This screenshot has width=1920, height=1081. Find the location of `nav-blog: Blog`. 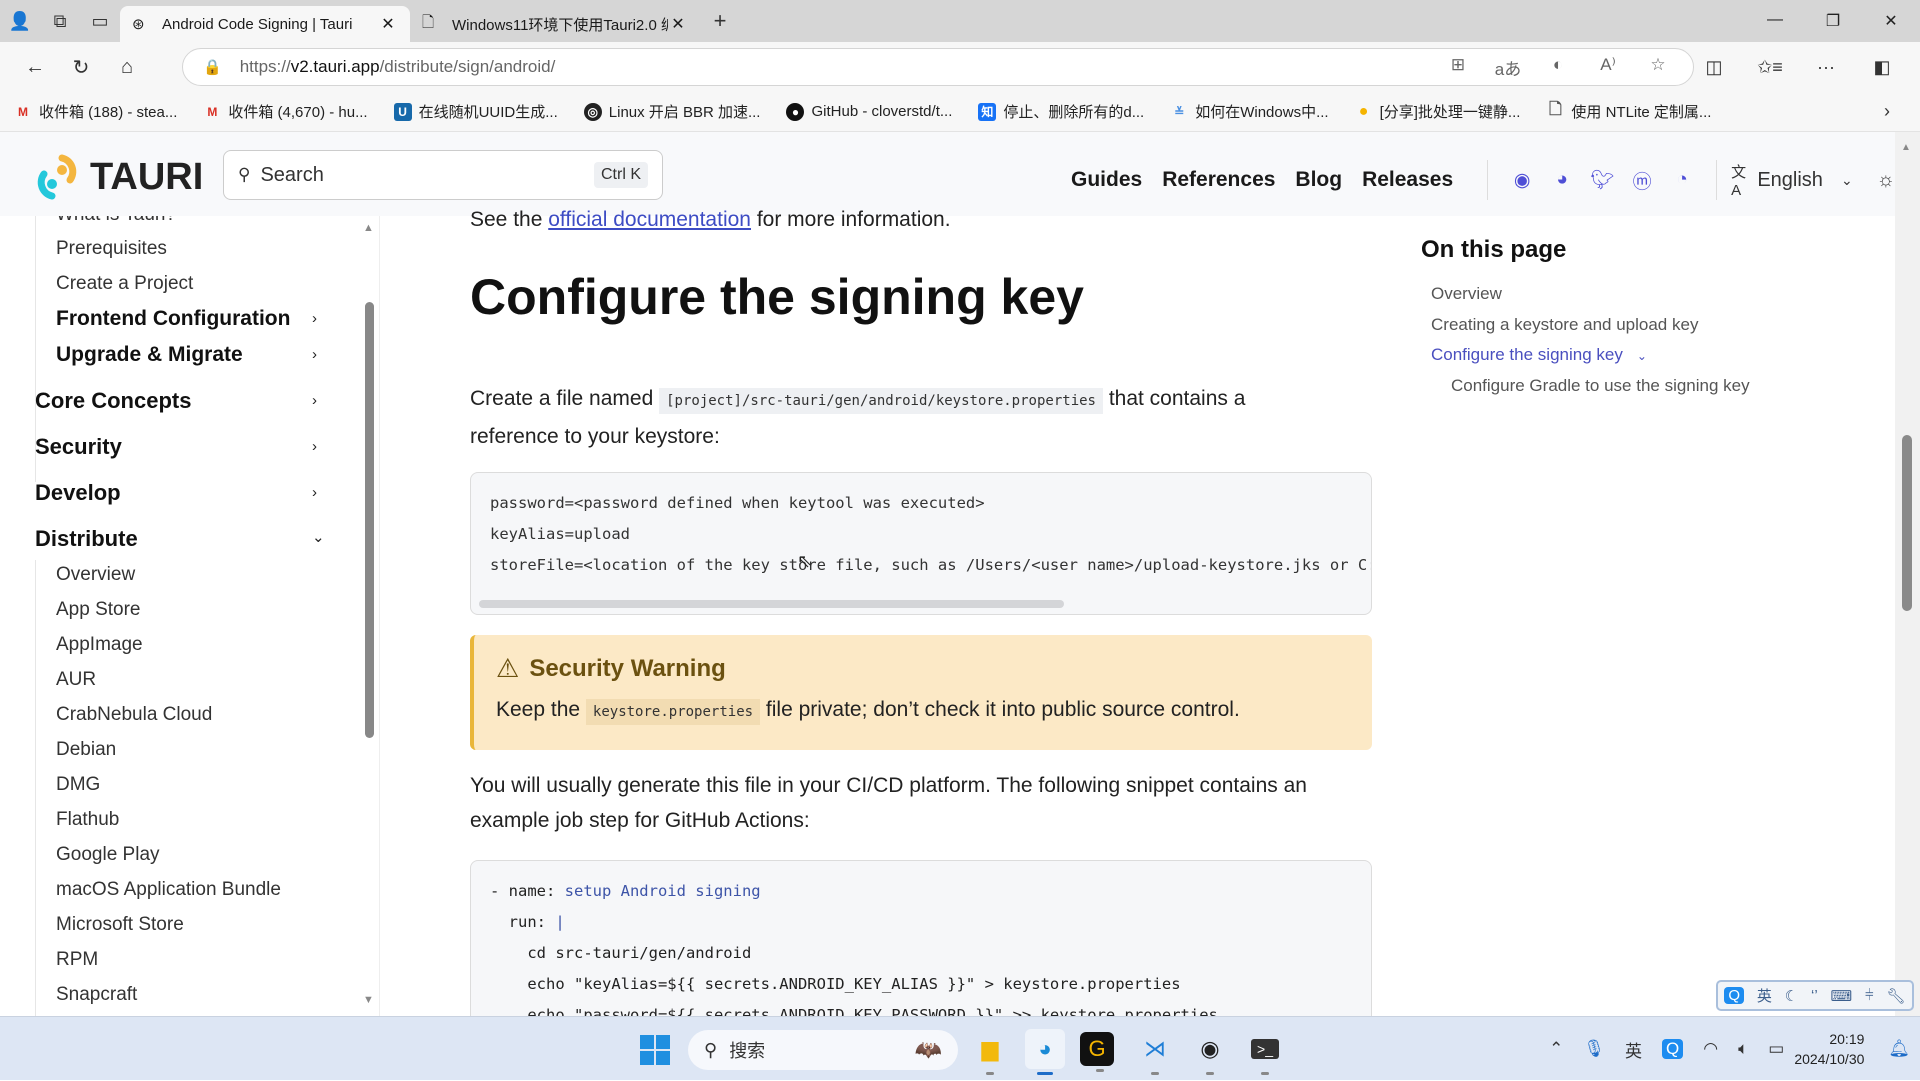

nav-blog: Blog is located at coordinates (1318, 180).